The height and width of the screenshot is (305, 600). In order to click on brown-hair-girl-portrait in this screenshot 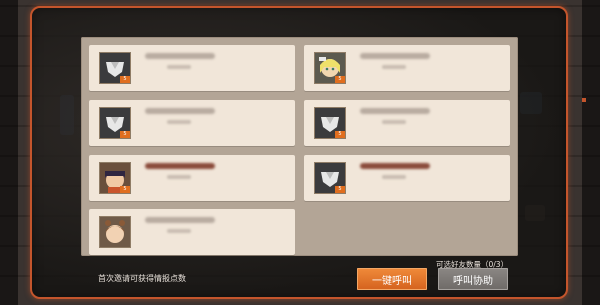, I will do `click(115, 232)`.